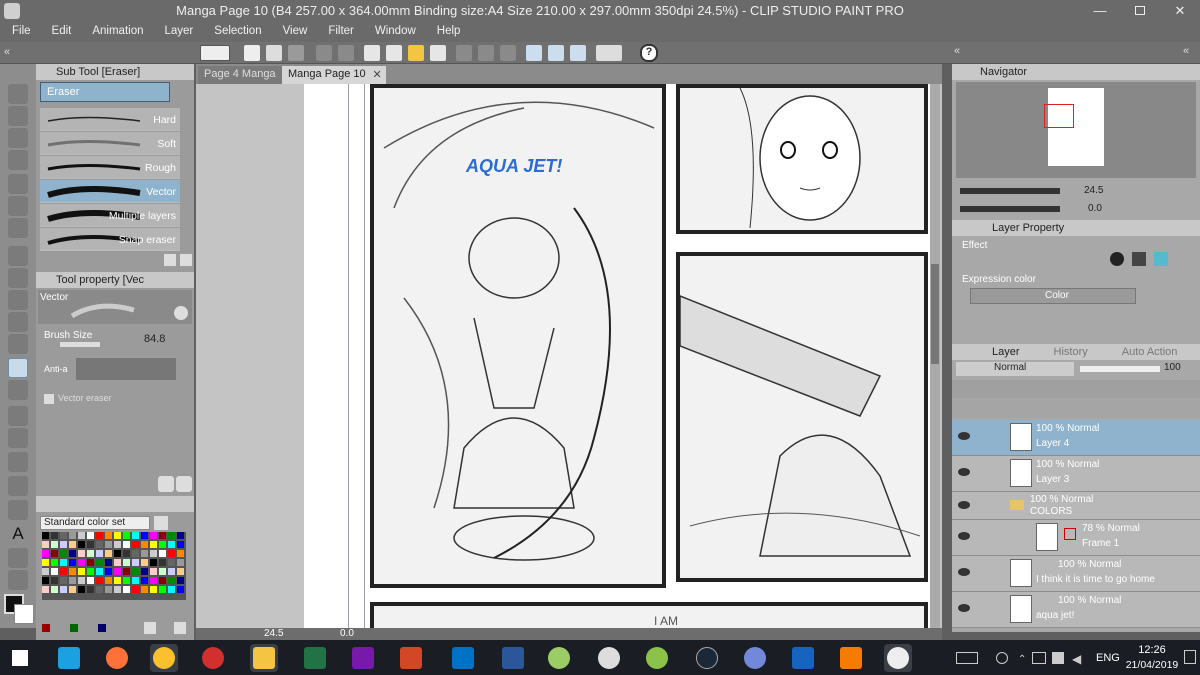  What do you see at coordinates (20, 29) in the screenshot?
I see `menu-file: File` at bounding box center [20, 29].